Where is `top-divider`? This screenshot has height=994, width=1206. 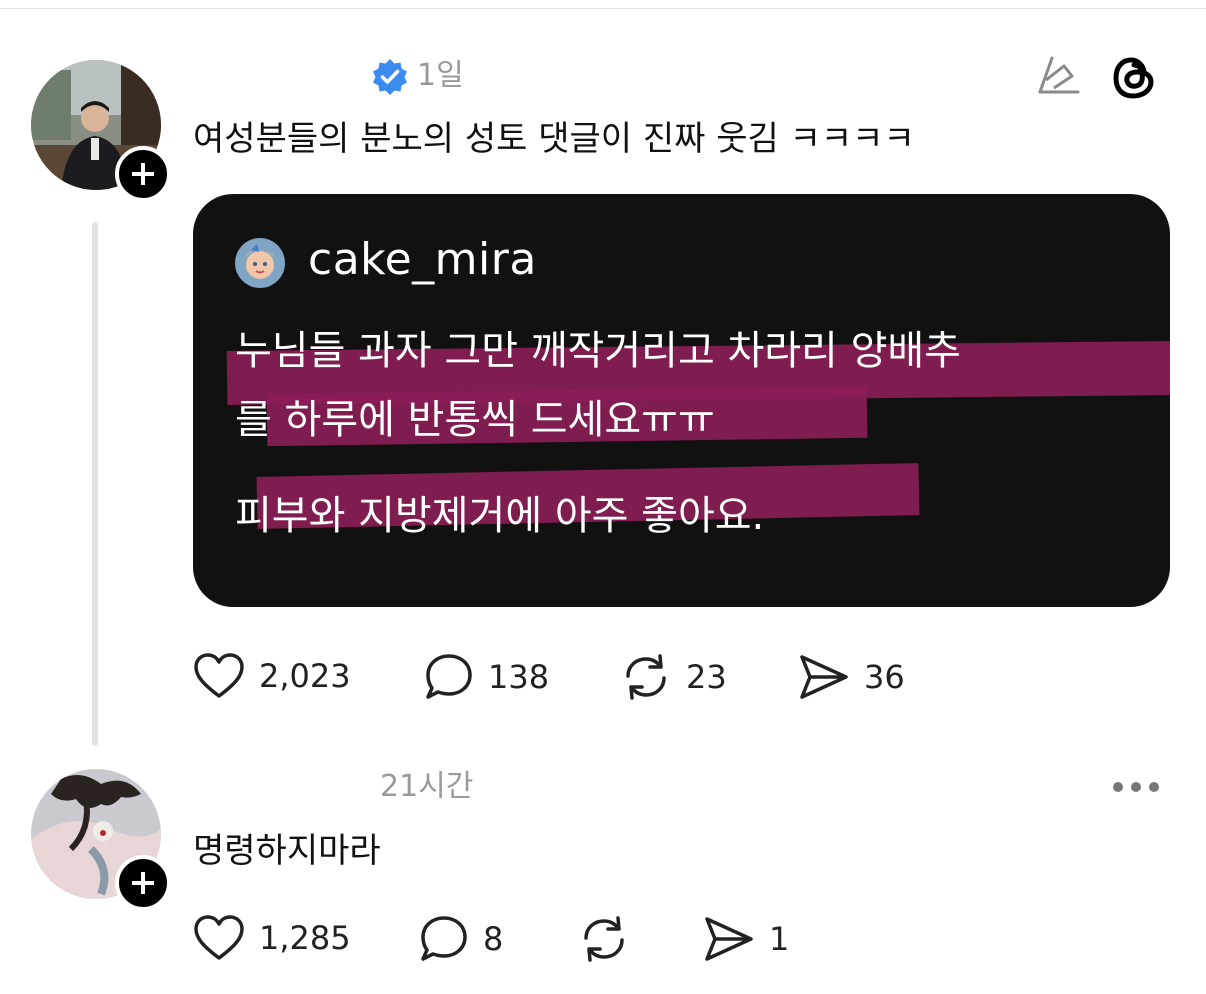
top-divider is located at coordinates (603, 8).